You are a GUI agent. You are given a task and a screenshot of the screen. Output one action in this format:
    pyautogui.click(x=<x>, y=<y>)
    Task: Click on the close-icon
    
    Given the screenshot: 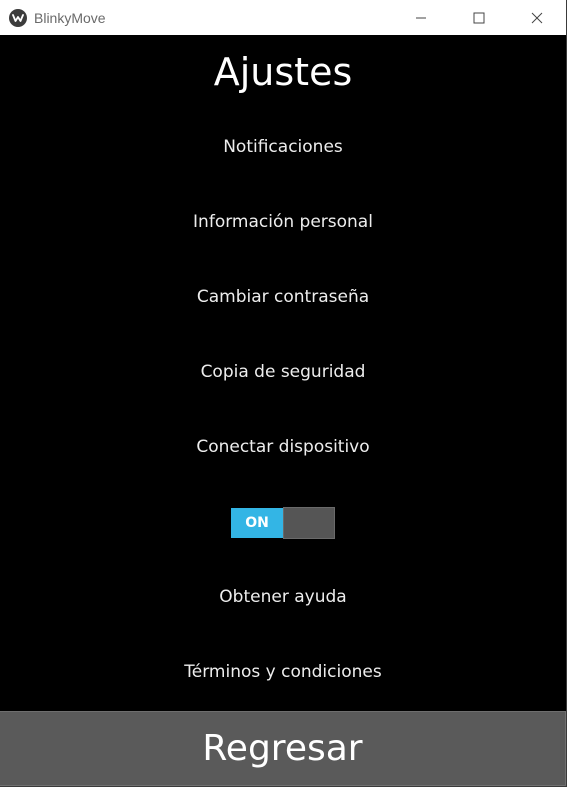 What is the action you would take?
    pyautogui.click(x=537, y=17)
    